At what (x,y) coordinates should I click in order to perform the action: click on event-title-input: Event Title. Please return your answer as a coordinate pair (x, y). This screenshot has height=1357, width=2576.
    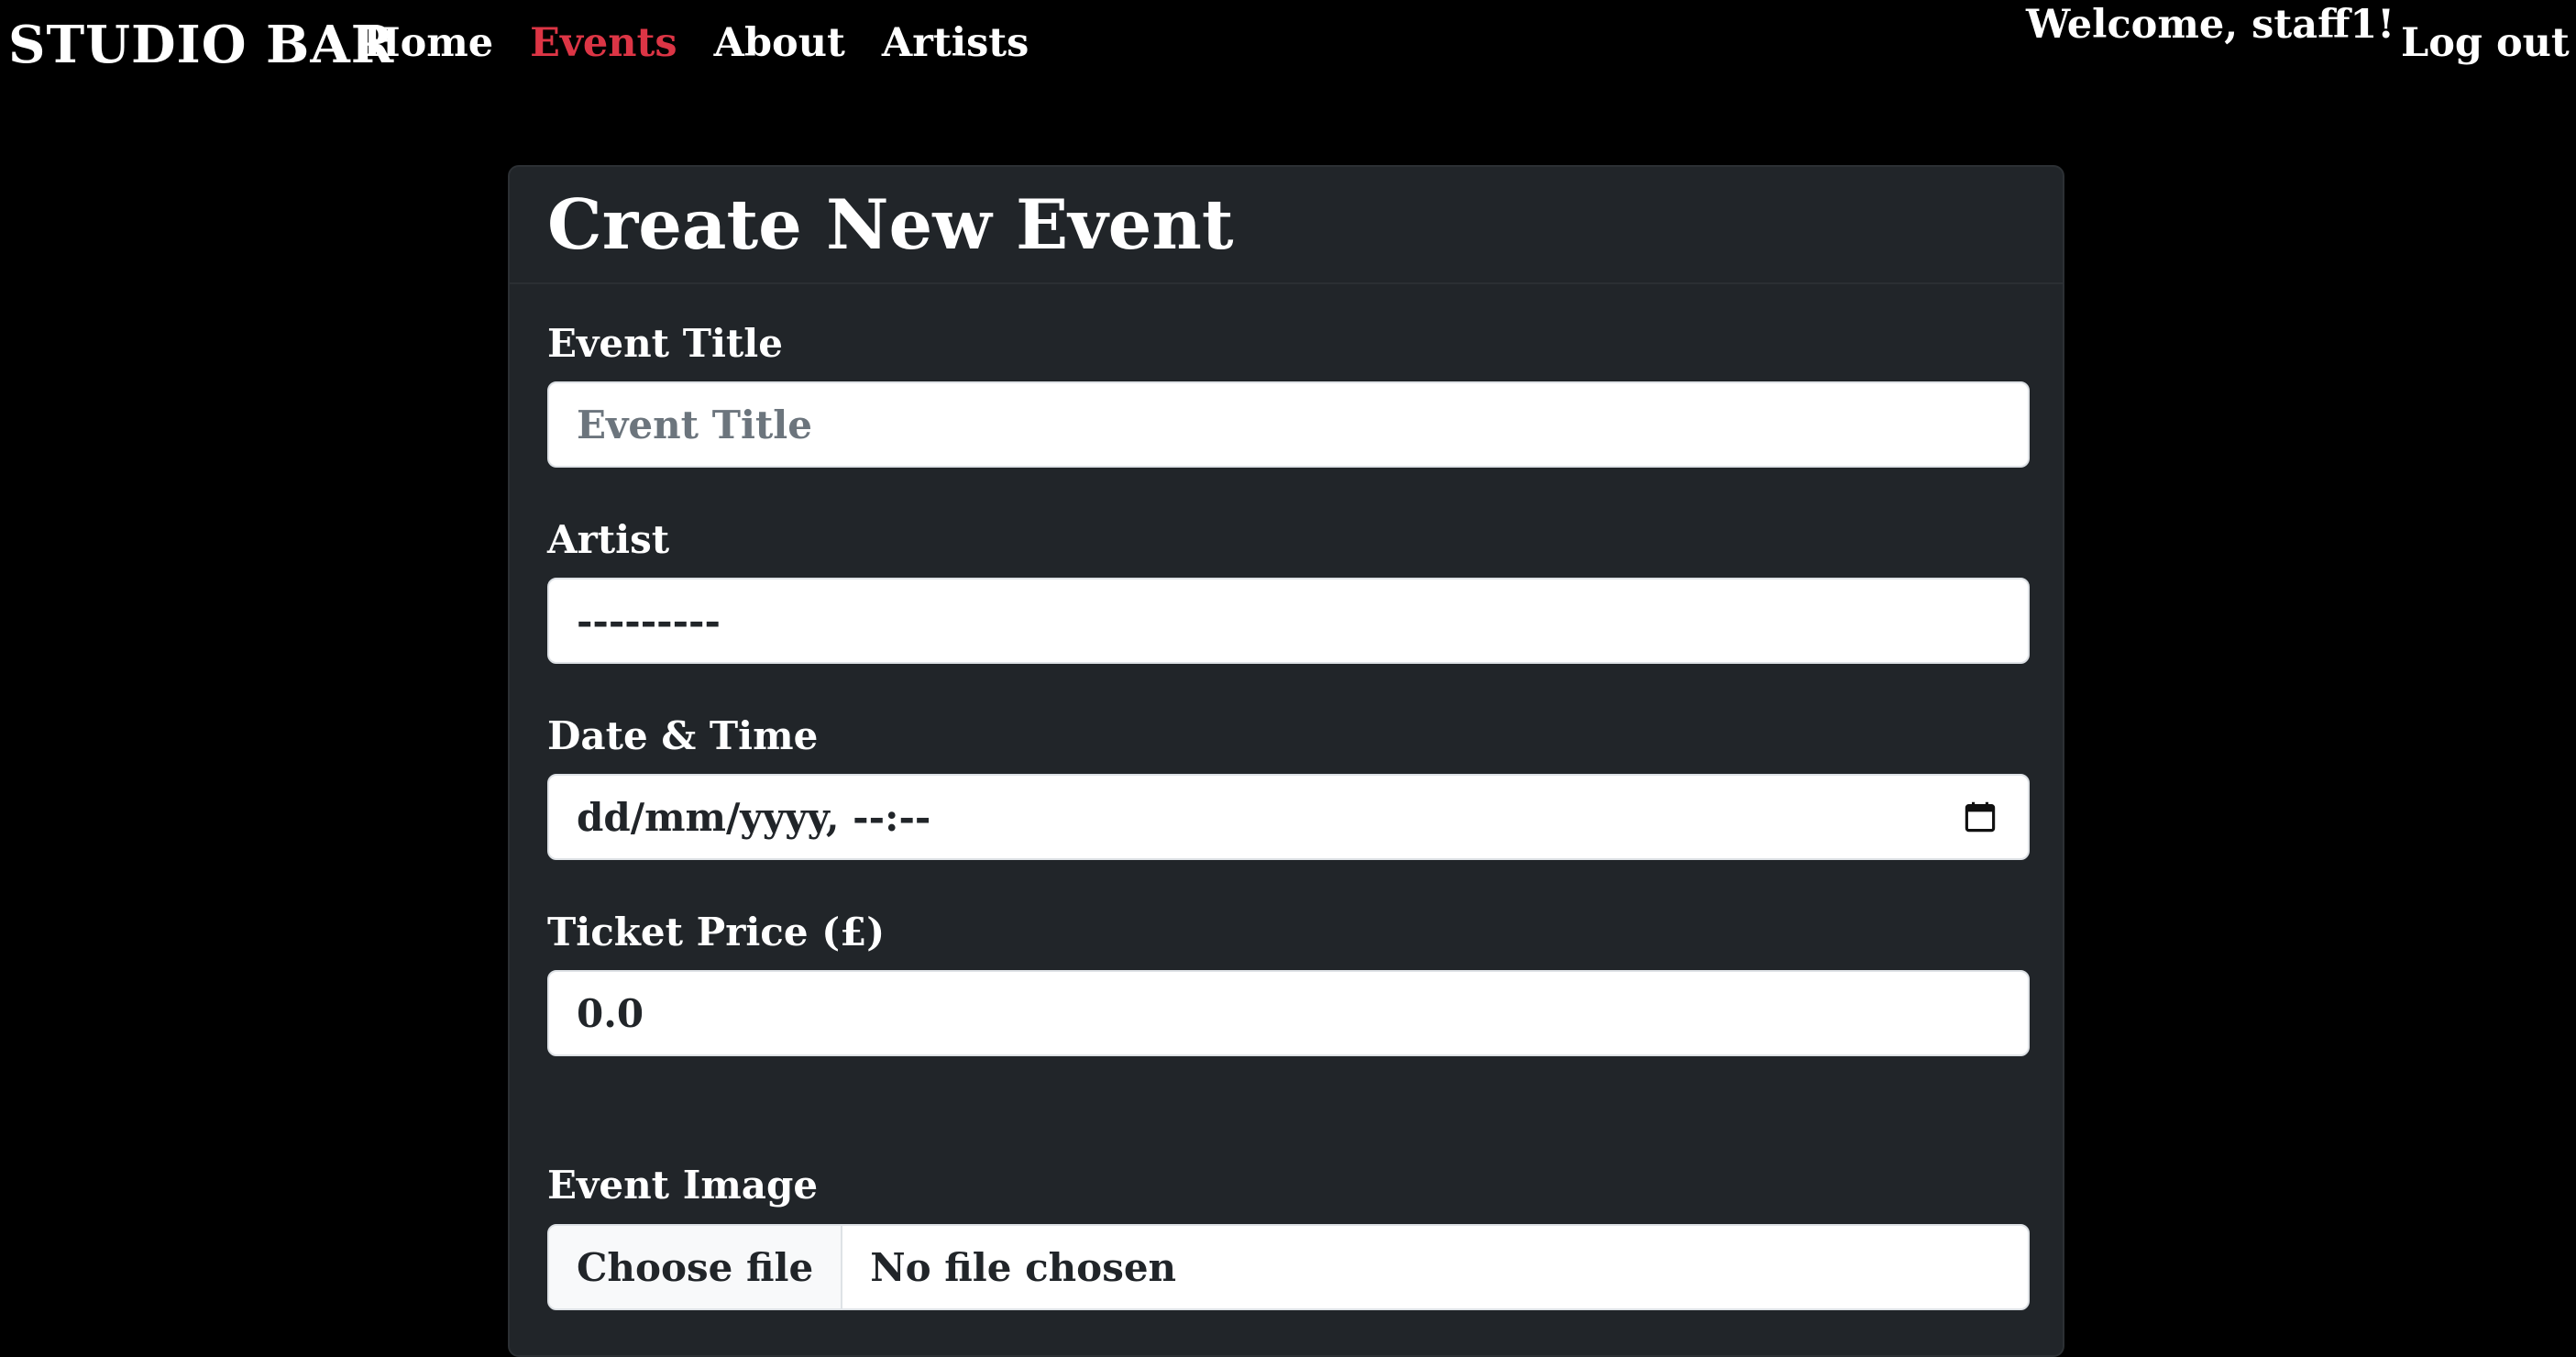
    Looking at the image, I should click on (1288, 424).